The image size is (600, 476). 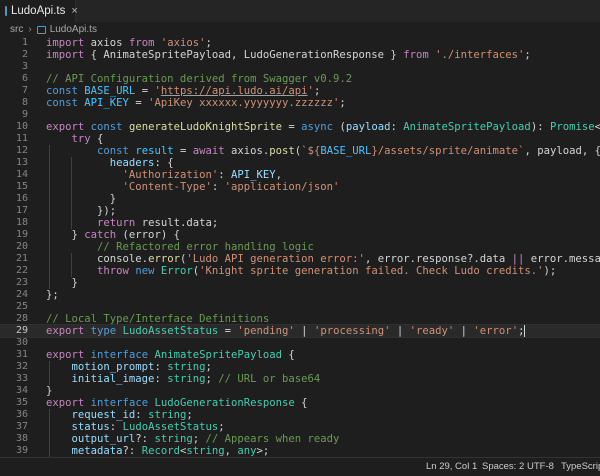 I want to click on code-token: ;, so click(x=208, y=367).